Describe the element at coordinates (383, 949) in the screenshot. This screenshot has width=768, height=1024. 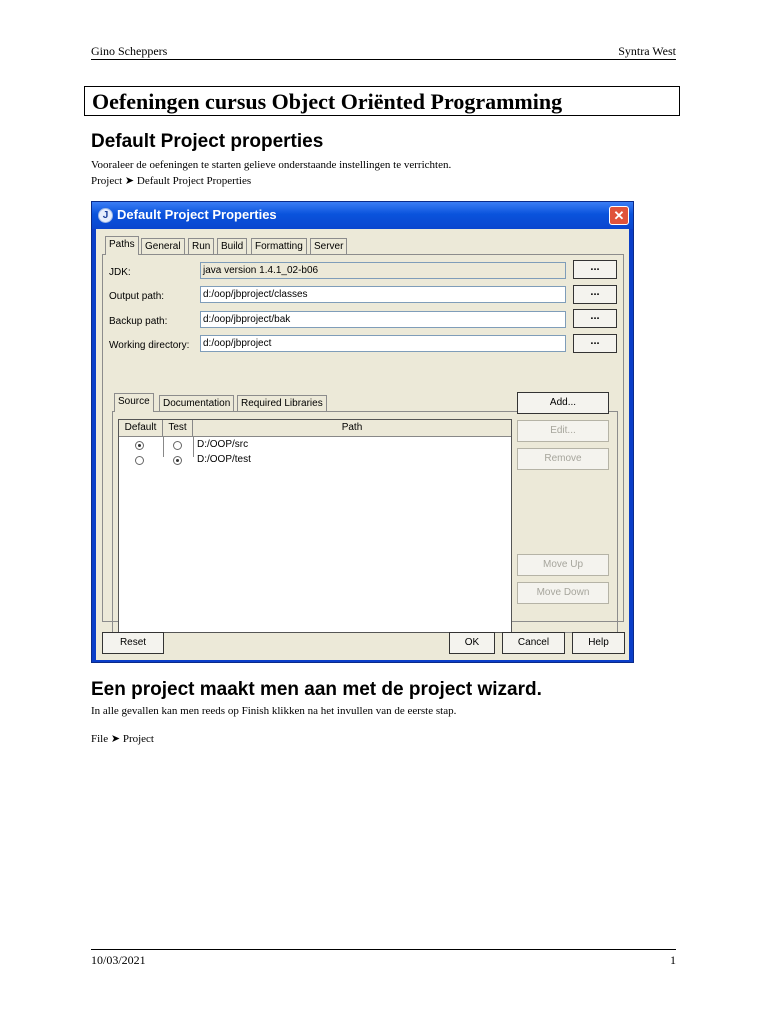
I see `footer-rule` at that location.